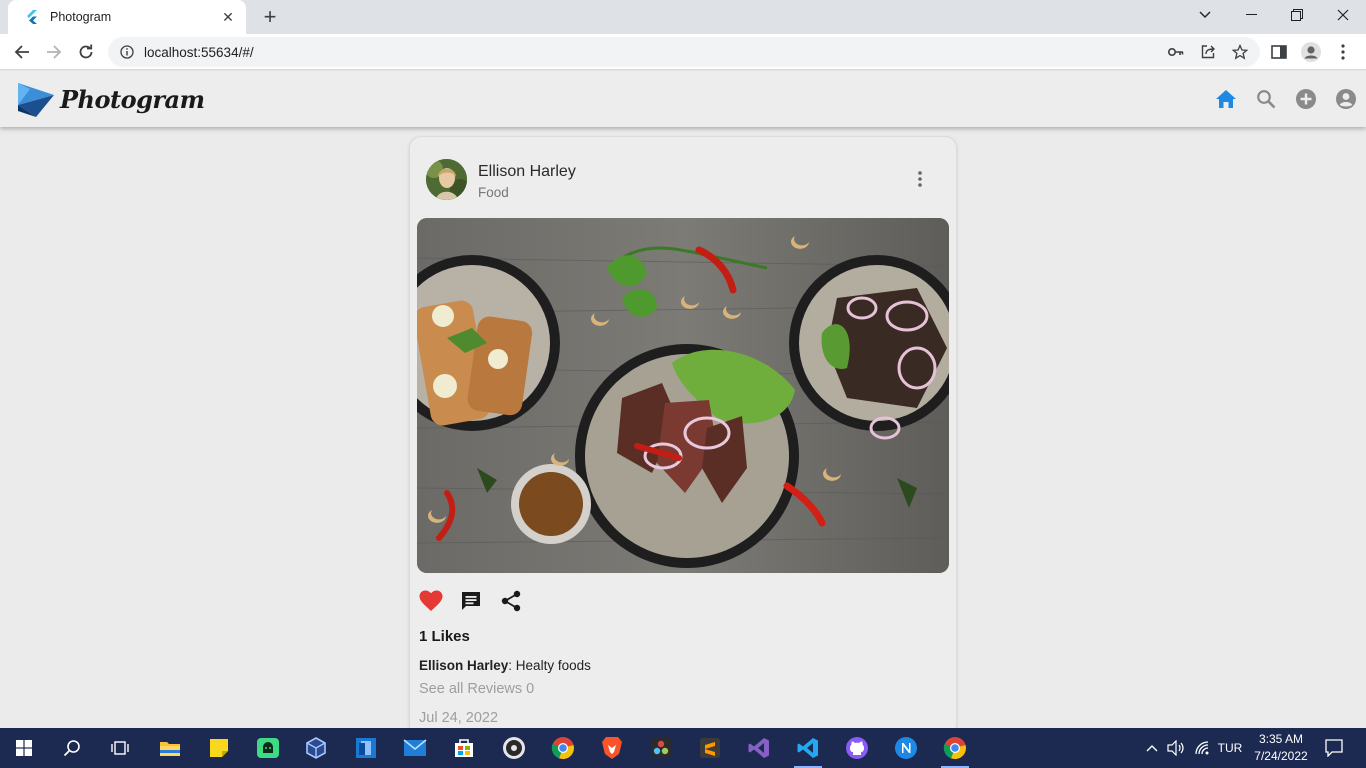 This screenshot has width=1366, height=768. Describe the element at coordinates (1306, 99) in the screenshot. I see `add-post-icon` at that location.